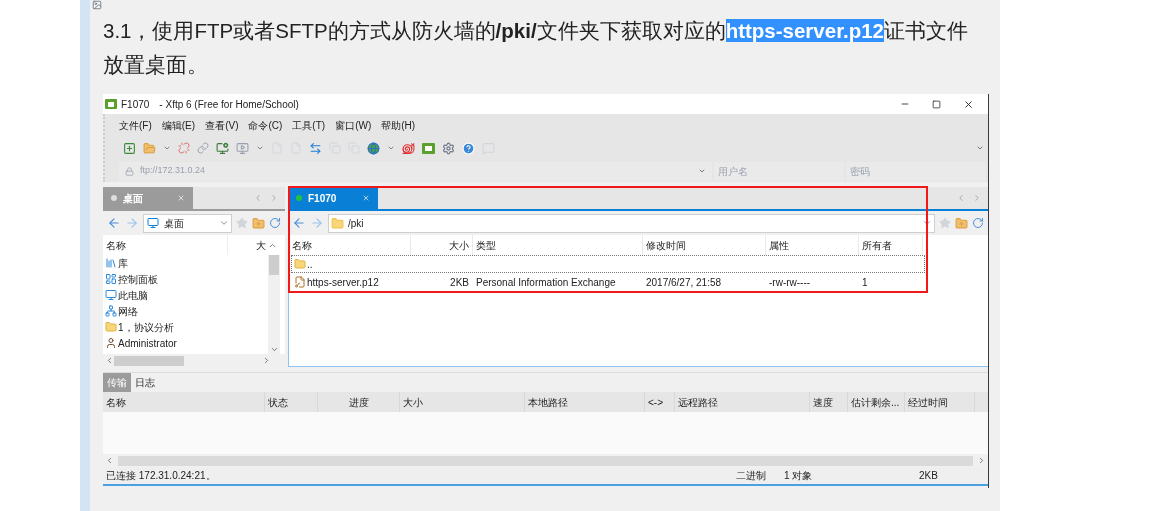  Describe the element at coordinates (203, 148) in the screenshot. I see `link-icon` at that location.